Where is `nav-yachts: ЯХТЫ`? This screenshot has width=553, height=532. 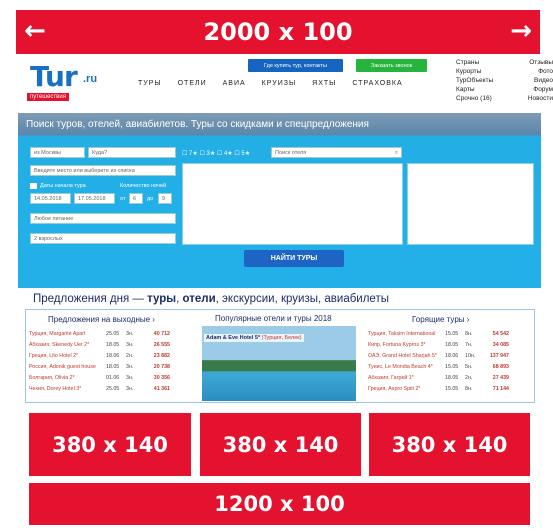
nav-yachts: ЯХТЫ is located at coordinates (324, 83).